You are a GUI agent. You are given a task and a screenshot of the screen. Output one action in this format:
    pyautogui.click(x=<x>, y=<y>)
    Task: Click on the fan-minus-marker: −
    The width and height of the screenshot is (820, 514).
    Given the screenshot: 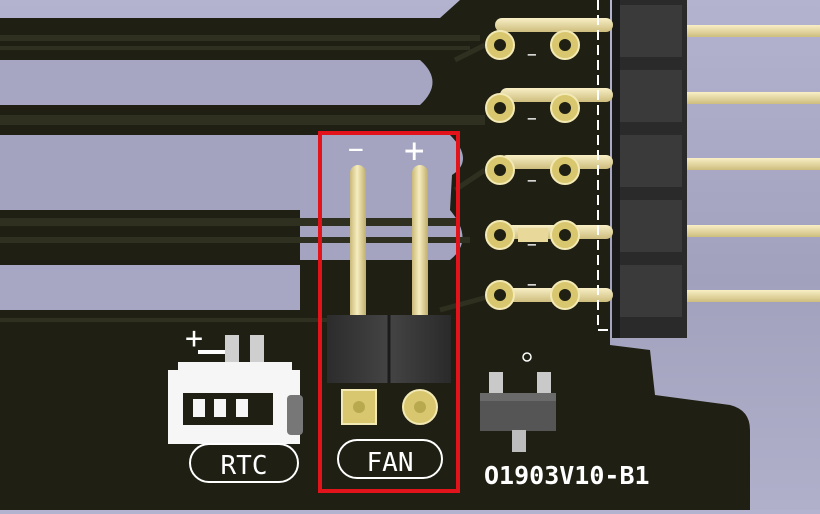 What is the action you would take?
    pyautogui.click(x=356, y=150)
    